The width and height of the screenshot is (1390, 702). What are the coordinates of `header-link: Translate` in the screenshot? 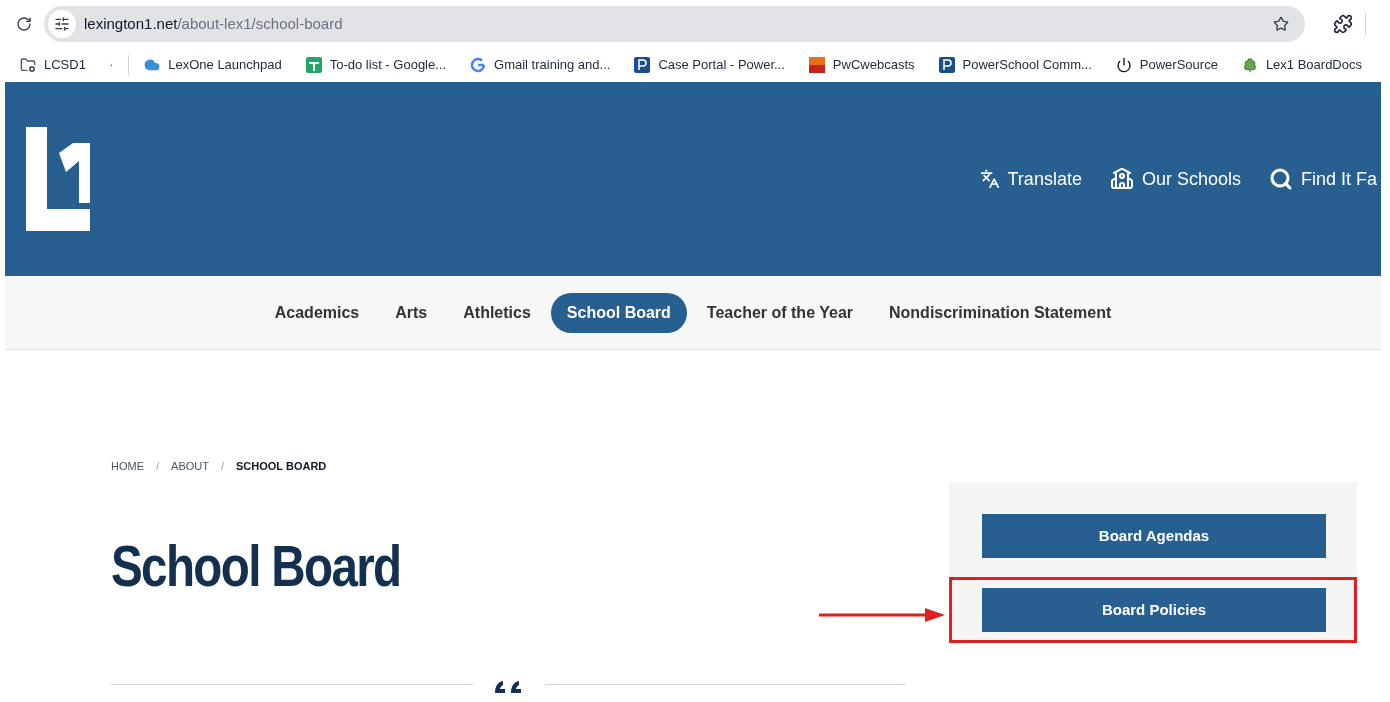 It's located at (1030, 179).